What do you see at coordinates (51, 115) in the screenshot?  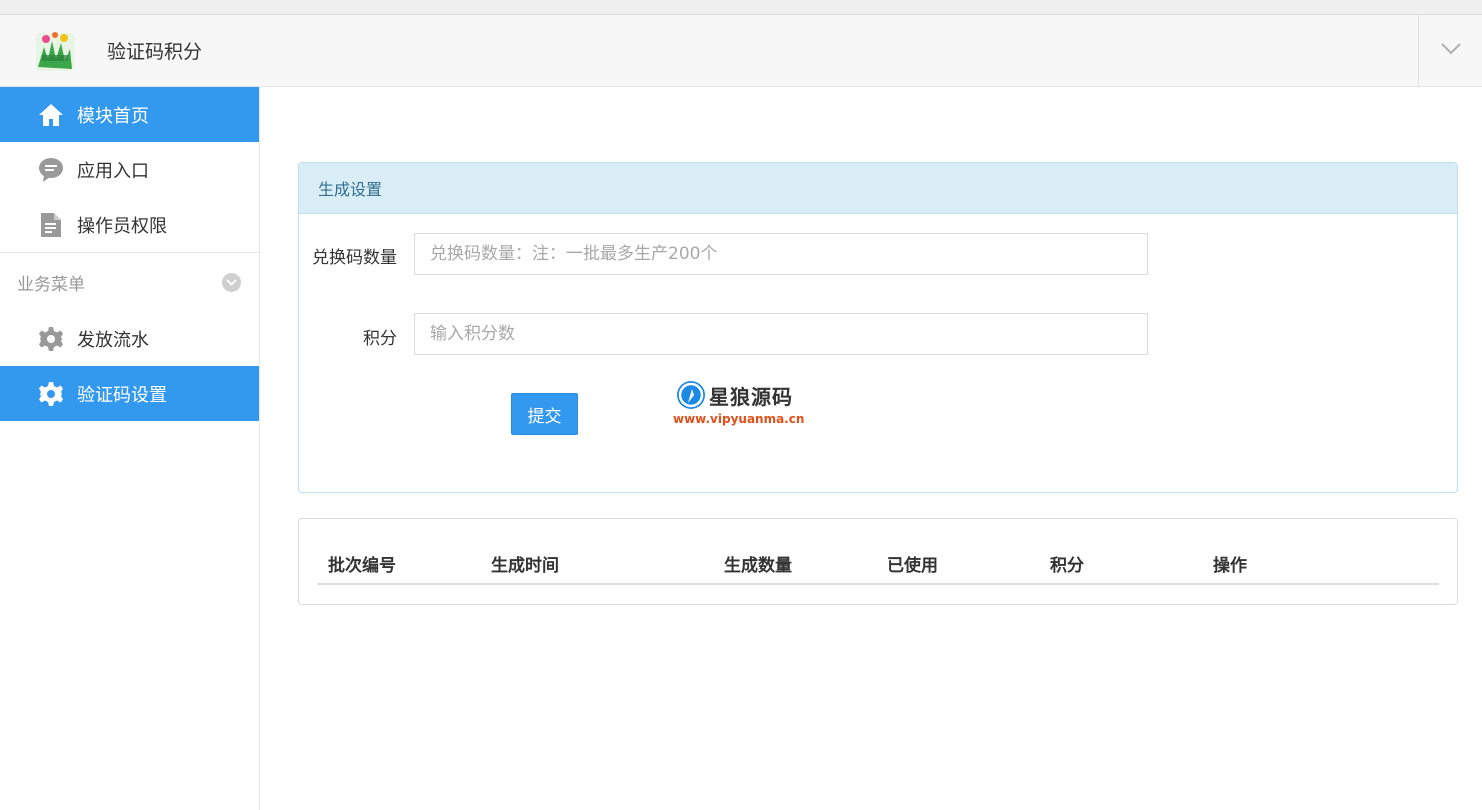 I see `home-icon` at bounding box center [51, 115].